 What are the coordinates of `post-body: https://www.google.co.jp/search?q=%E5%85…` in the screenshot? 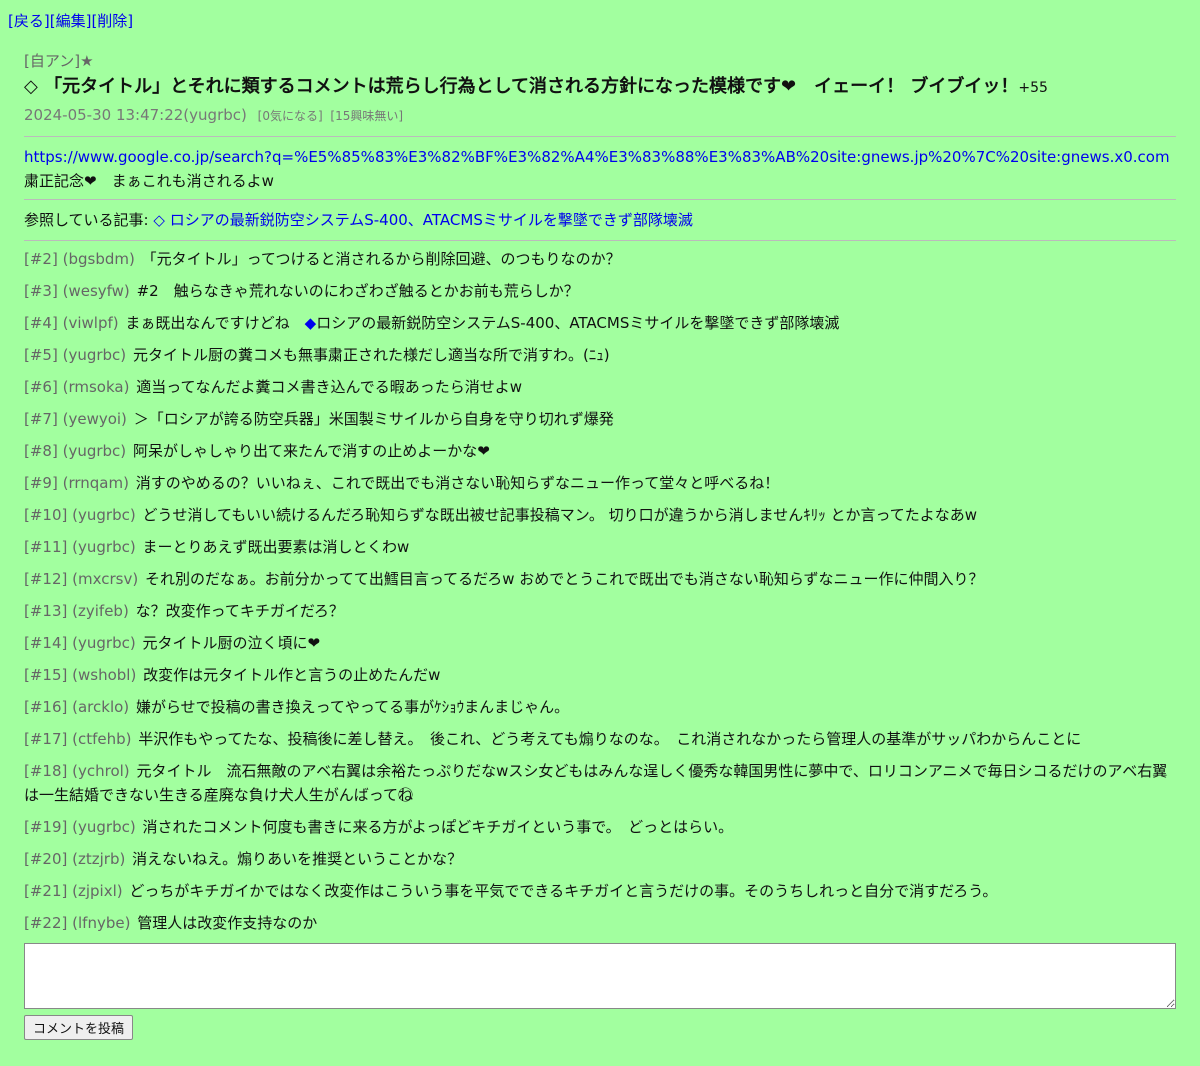 It's located at (600, 168).